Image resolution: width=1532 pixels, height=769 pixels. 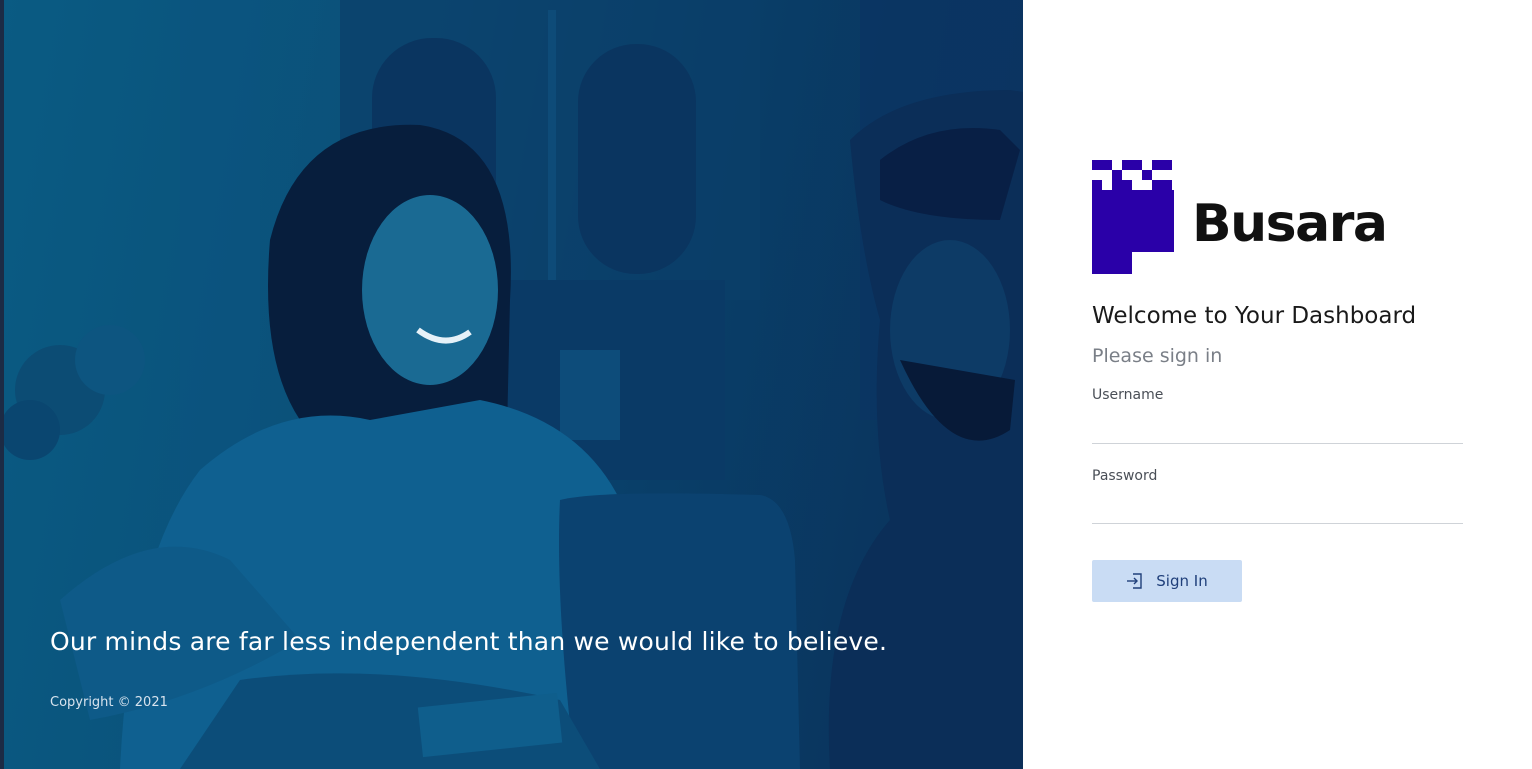 What do you see at coordinates (1254, 316) in the screenshot?
I see `page-title: Welcome to Your Dashboard` at bounding box center [1254, 316].